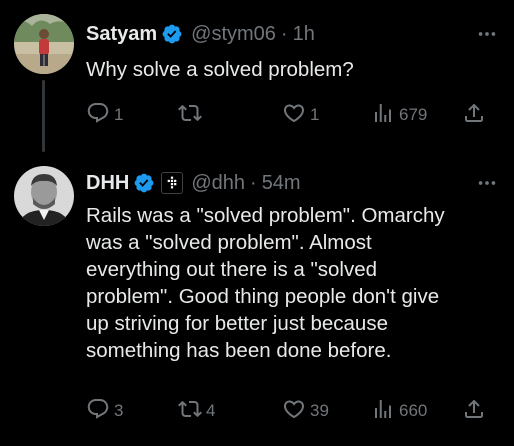 The width and height of the screenshot is (514, 446). I want to click on like-count: 39, so click(319, 410).